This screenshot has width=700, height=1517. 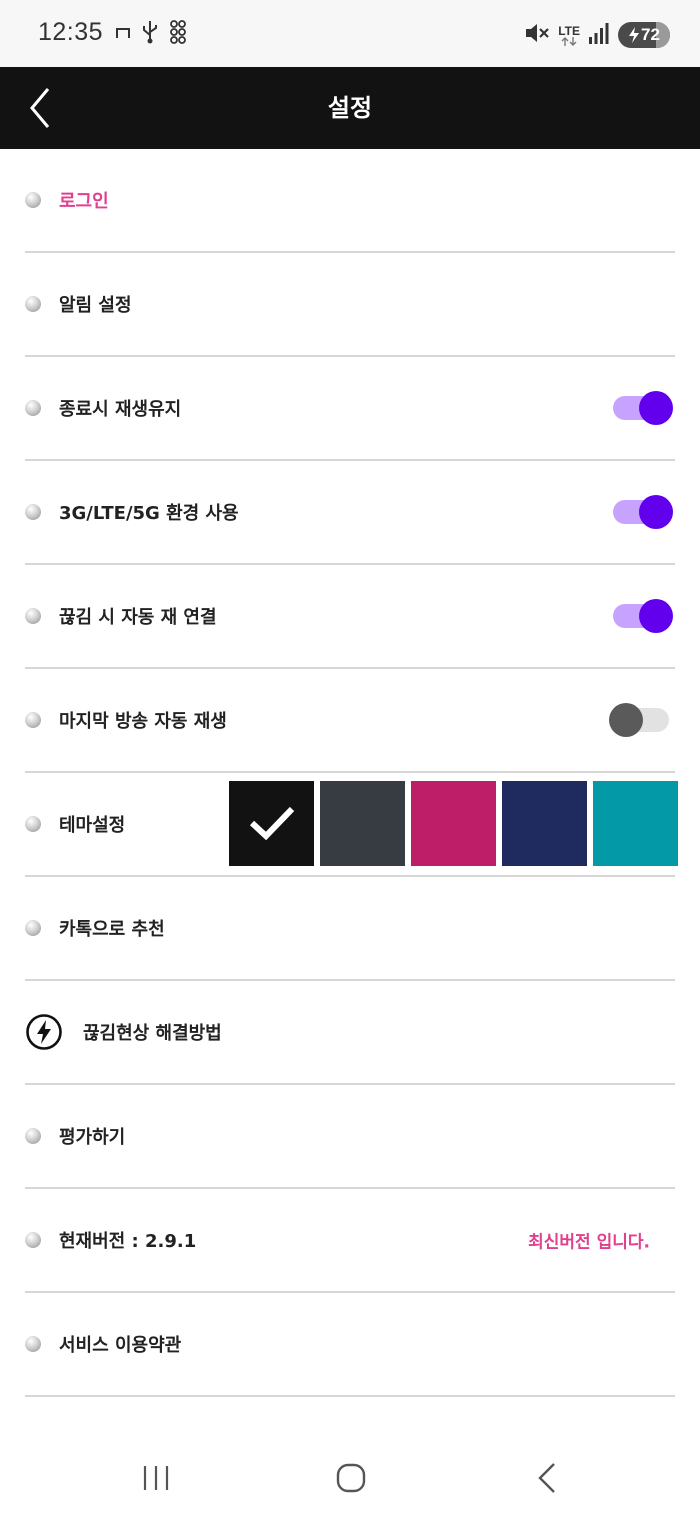 I want to click on home-icon, so click(x=351, y=1478).